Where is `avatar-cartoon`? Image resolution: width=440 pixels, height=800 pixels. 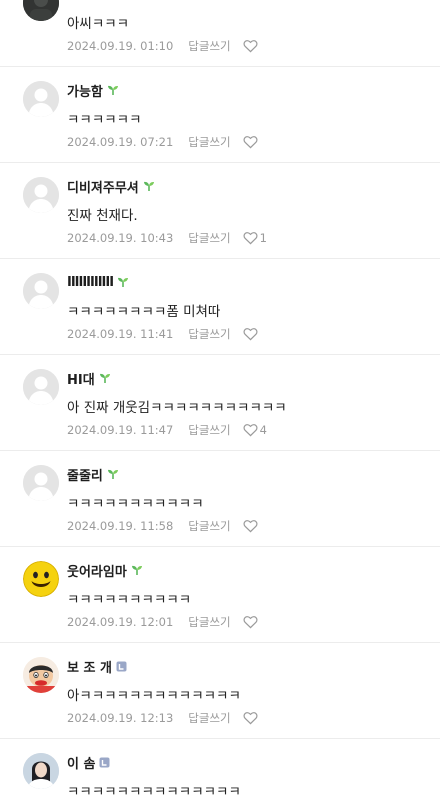
avatar-cartoon is located at coordinates (41, 675).